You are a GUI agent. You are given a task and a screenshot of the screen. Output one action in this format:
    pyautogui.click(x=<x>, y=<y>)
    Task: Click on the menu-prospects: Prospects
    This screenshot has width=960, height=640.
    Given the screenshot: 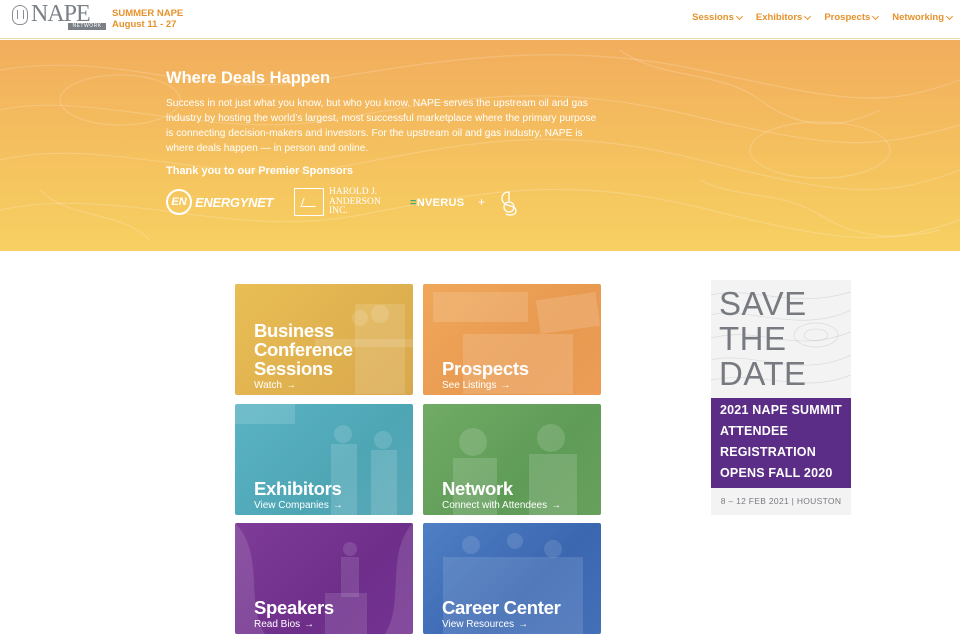 What is the action you would take?
    pyautogui.click(x=852, y=17)
    